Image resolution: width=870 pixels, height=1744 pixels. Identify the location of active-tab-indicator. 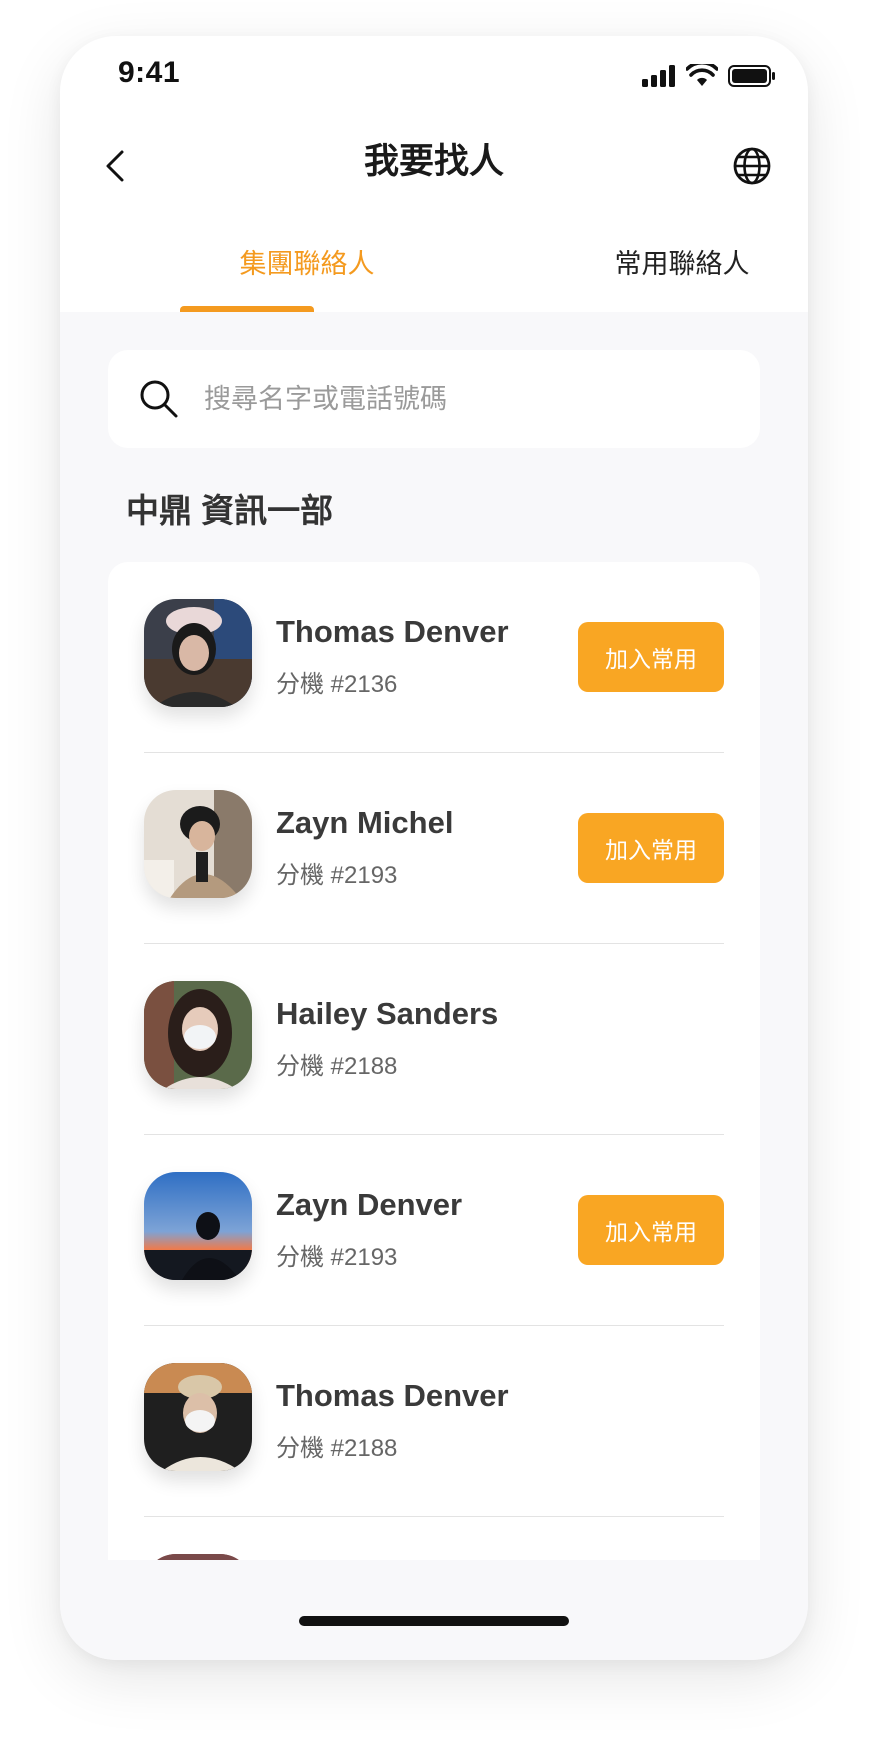
(247, 309).